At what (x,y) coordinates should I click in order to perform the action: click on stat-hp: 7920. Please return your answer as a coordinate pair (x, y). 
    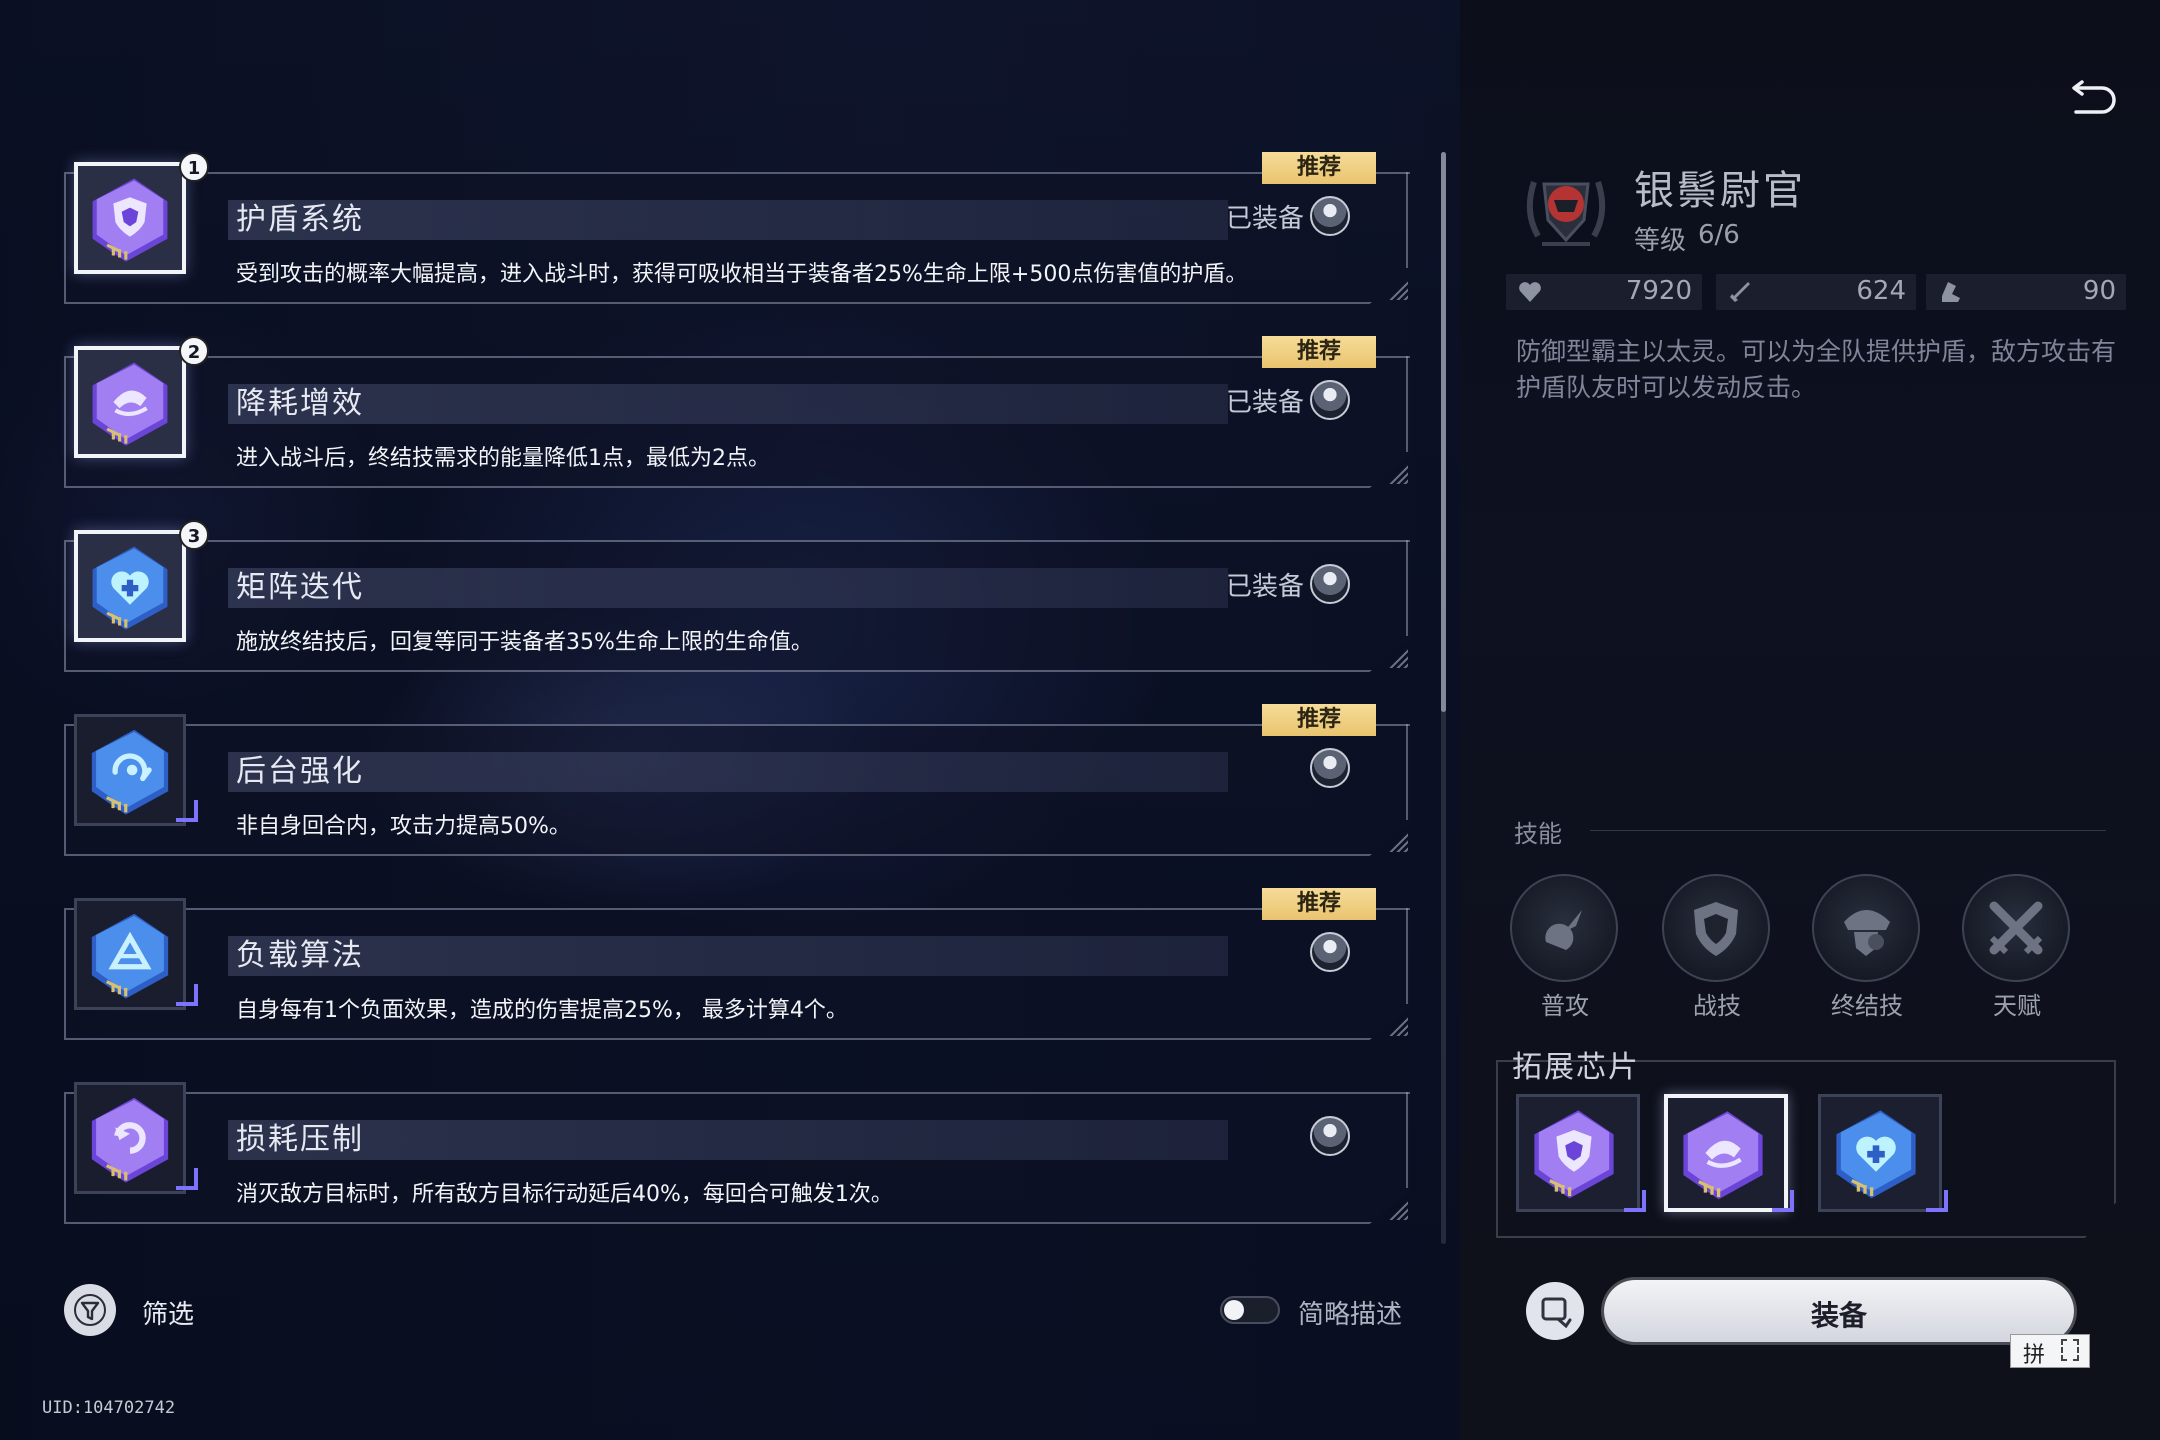
    Looking at the image, I should click on (1604, 292).